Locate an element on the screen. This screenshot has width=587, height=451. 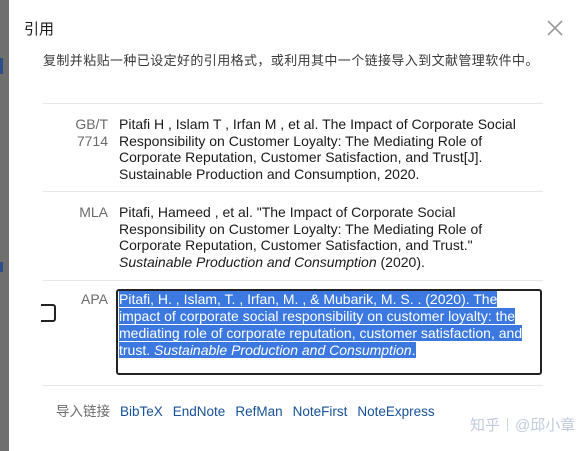
watermark: 知乎 @邱小章 is located at coordinates (522, 424).